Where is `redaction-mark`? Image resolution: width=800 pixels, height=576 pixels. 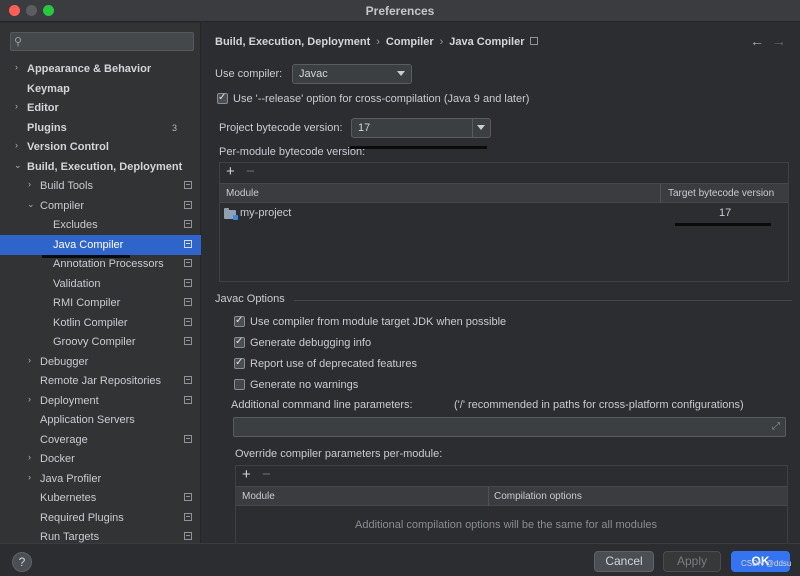
redaction-mark is located at coordinates (723, 224).